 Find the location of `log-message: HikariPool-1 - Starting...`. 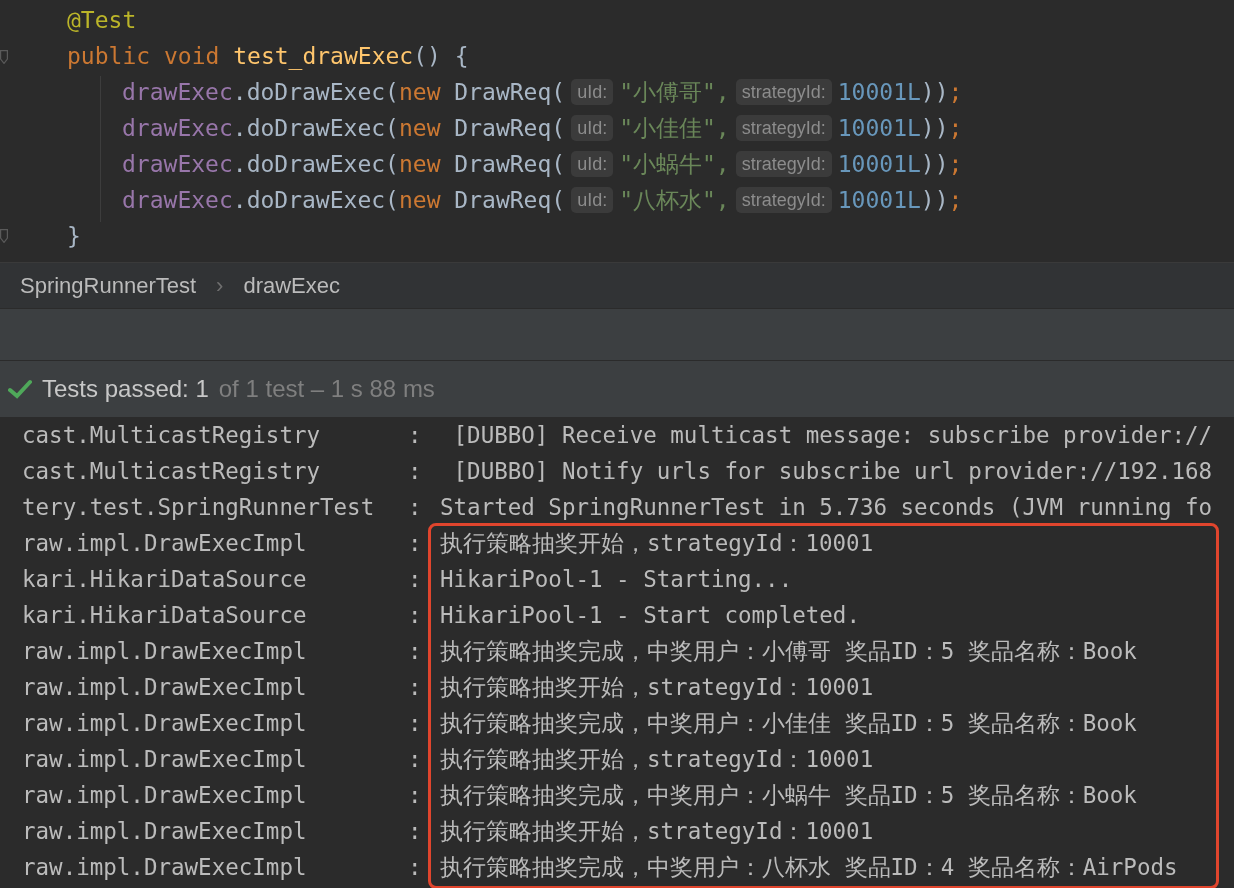

log-message: HikariPool-1 - Starting... is located at coordinates (616, 580).